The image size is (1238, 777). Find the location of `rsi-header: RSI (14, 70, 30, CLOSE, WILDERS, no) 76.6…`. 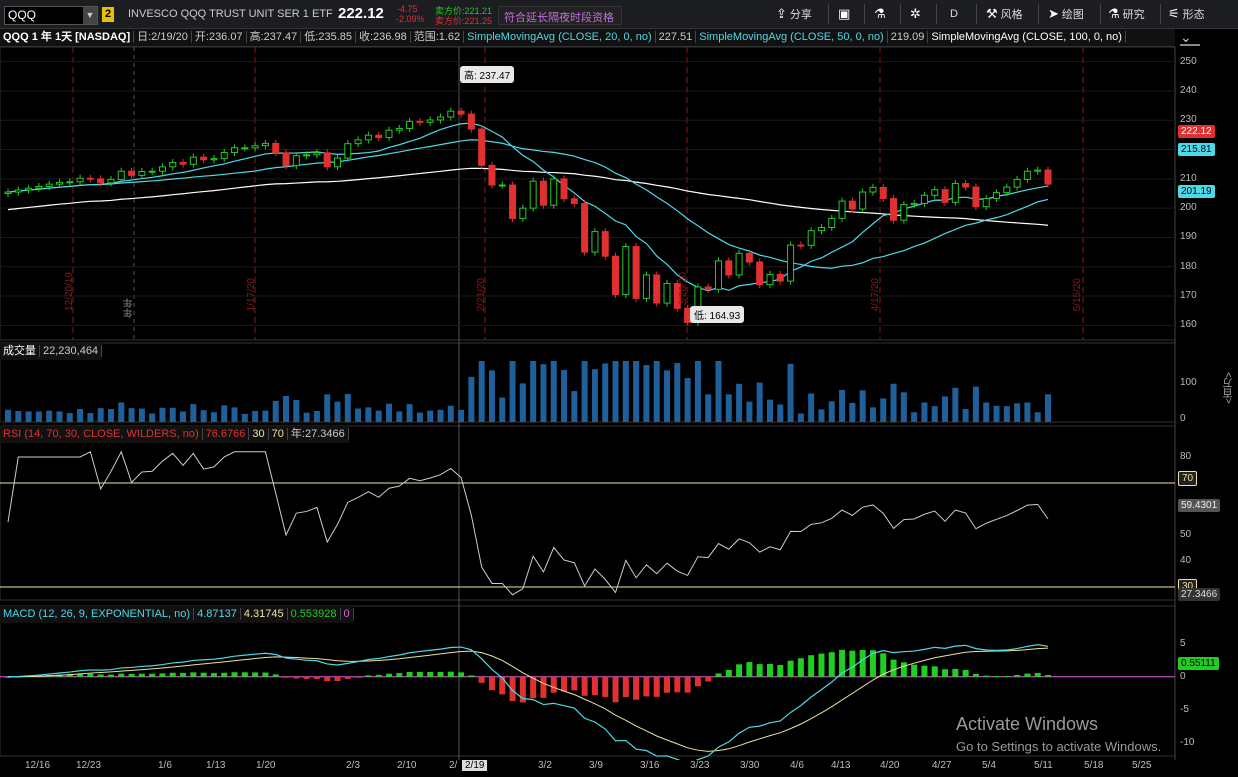

rsi-header: RSI (14, 70, 30, CLOSE, WILDERS, no) 76.6… is located at coordinates (174, 434).